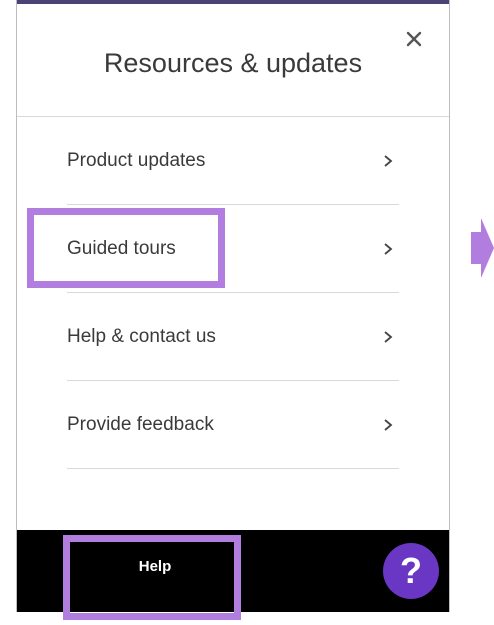 The image size is (494, 625). Describe the element at coordinates (233, 161) in the screenshot. I see `menu-item-product-updates: Product updates` at that location.